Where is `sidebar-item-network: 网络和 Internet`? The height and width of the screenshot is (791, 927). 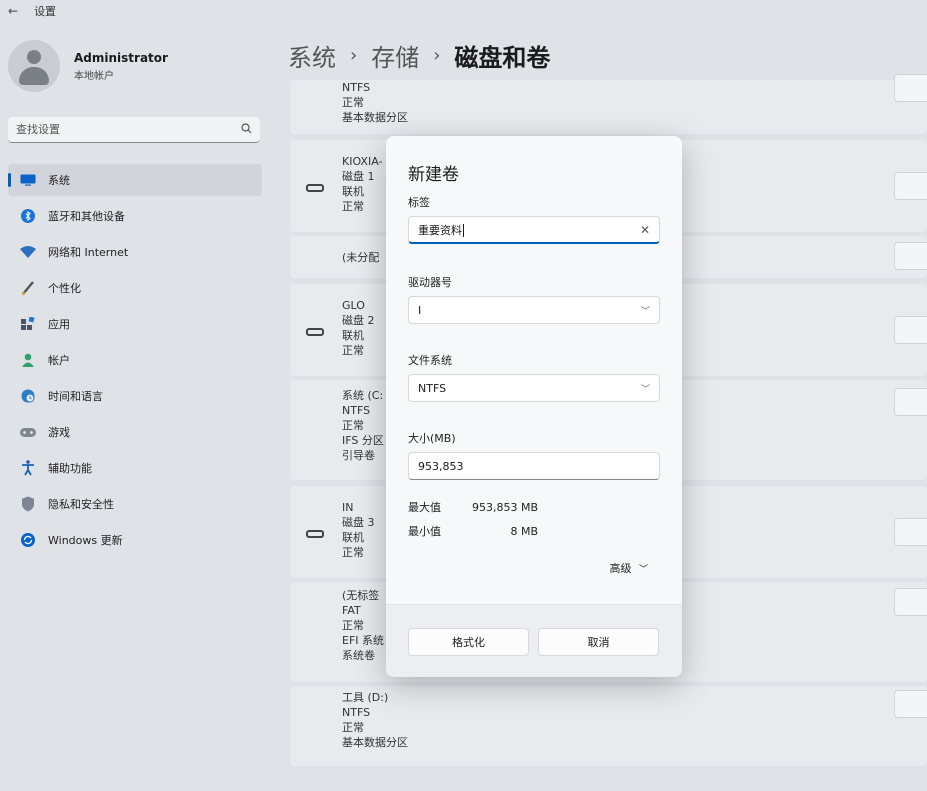
sidebar-item-network: 网络和 Internet is located at coordinates (135, 252).